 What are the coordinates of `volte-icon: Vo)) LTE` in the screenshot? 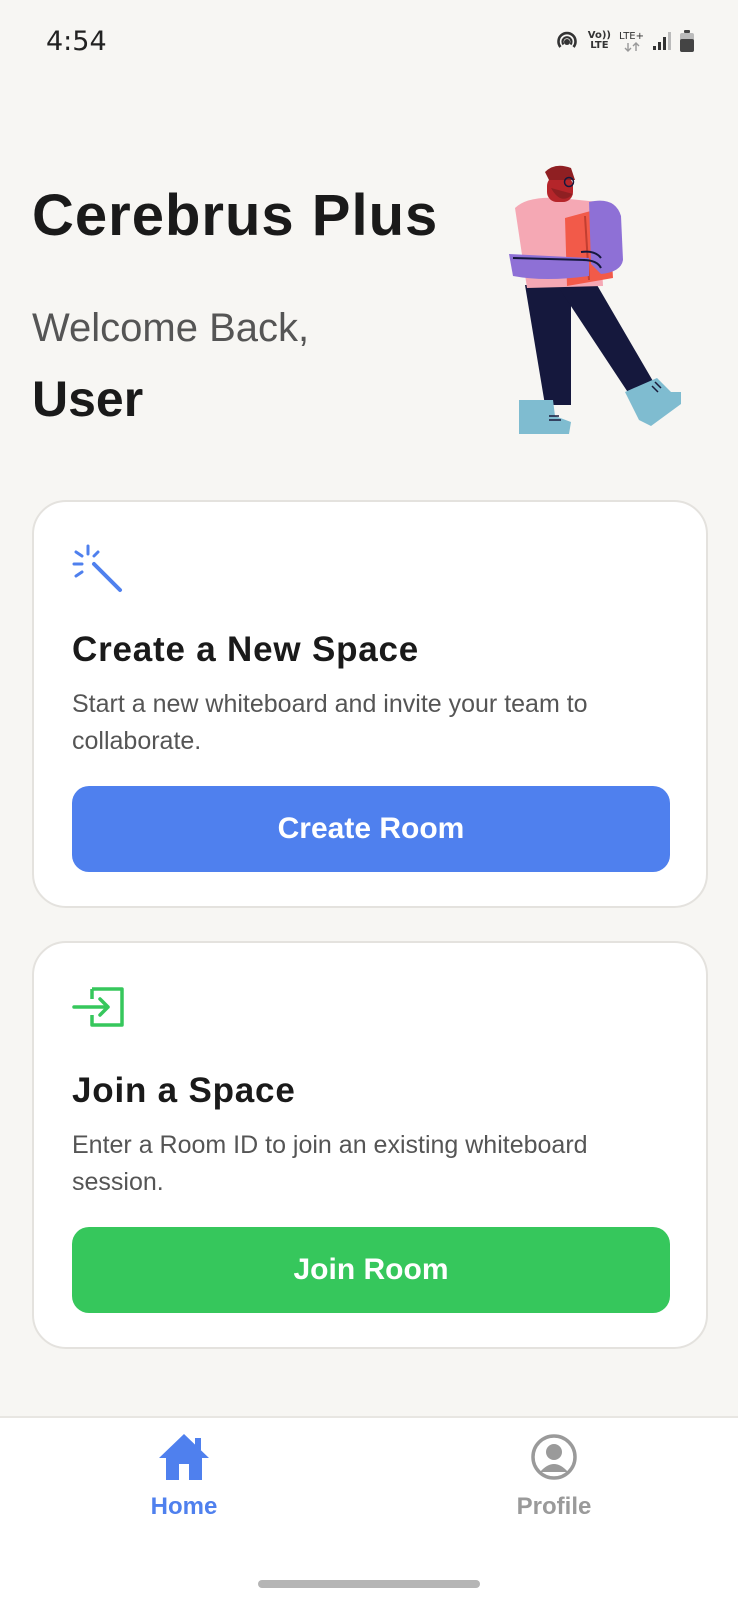 It's located at (599, 41).